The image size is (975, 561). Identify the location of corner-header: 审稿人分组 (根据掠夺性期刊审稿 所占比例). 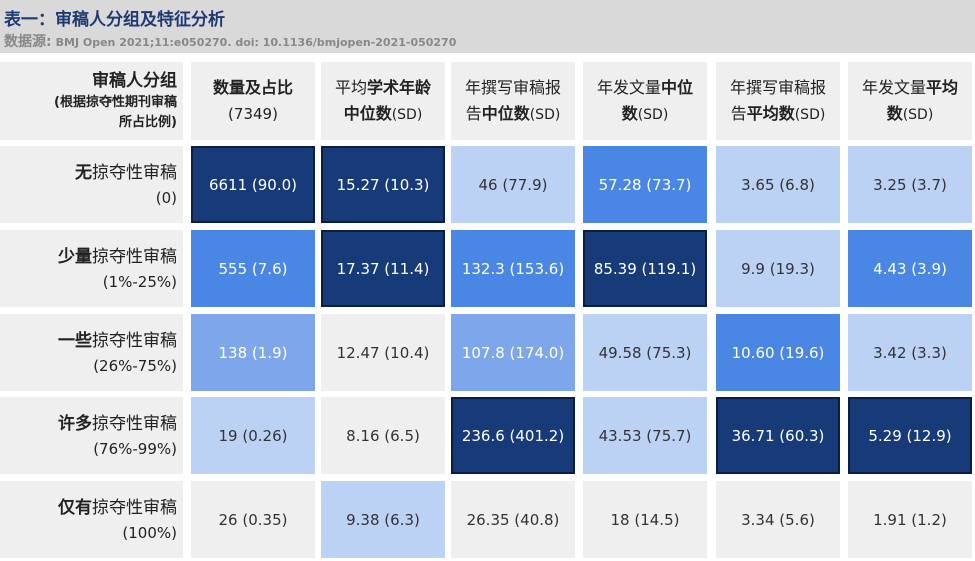
(91, 101).